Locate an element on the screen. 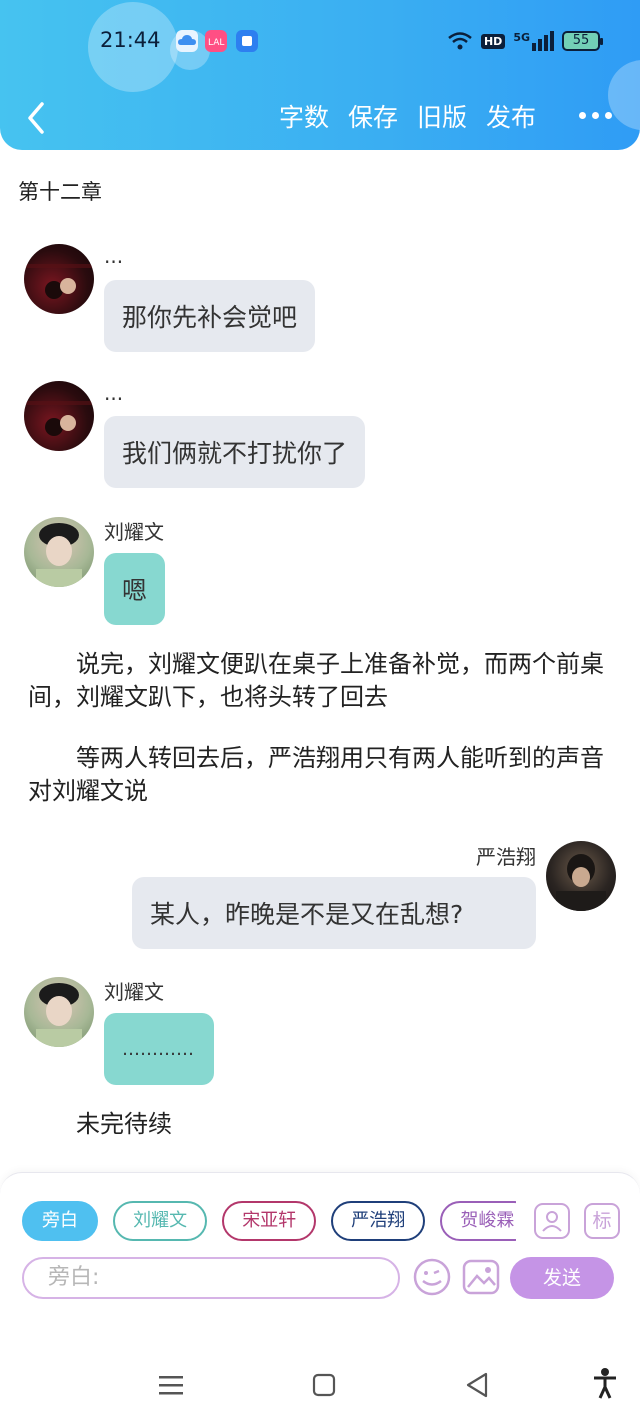 The height and width of the screenshot is (1423, 640). system-nav-bar is located at coordinates (320, 1385).